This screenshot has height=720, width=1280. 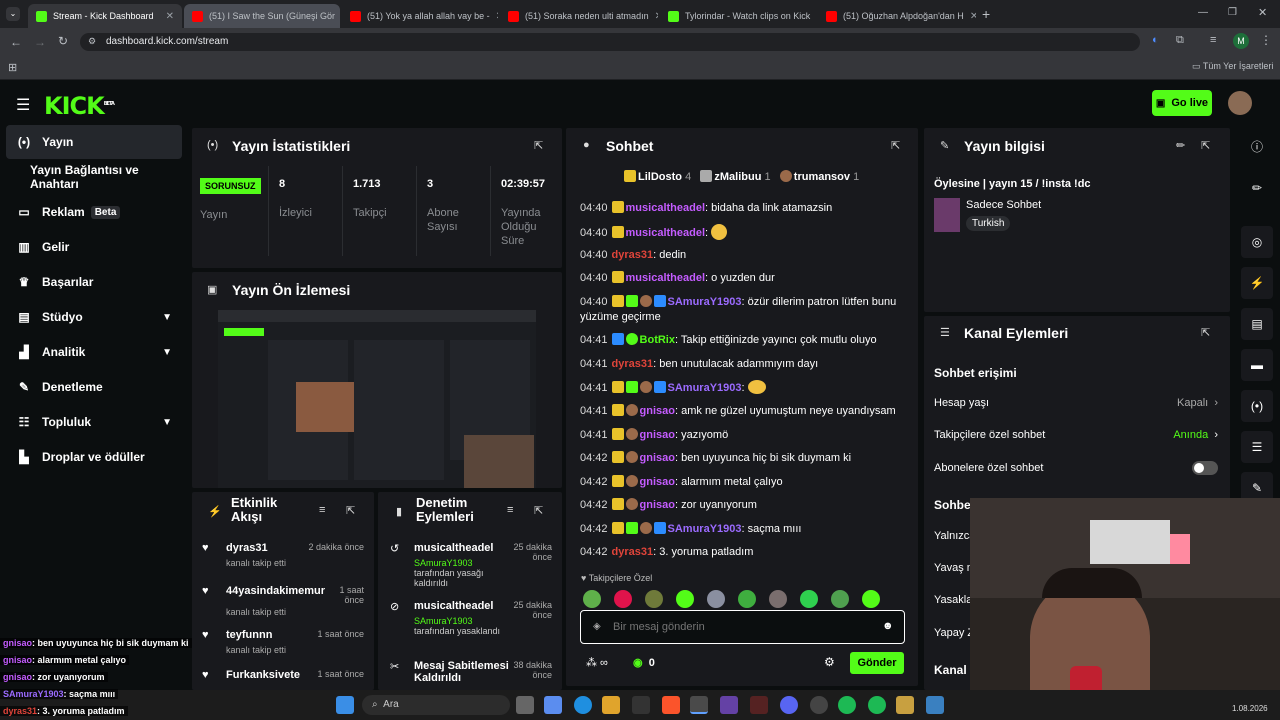 I want to click on chat-input-box: ◈ ☻, so click(x=742, y=627).